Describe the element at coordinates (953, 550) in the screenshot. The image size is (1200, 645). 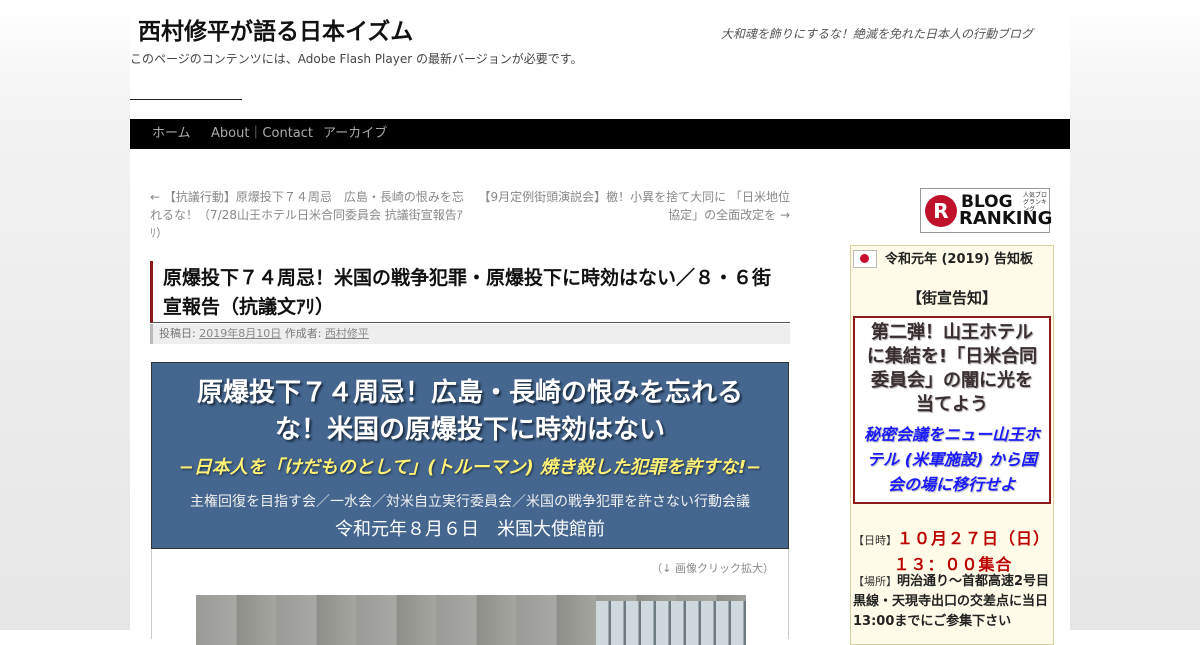
I see `event-datetime: 【日時】１０月２７日（日） １３：００集合` at that location.